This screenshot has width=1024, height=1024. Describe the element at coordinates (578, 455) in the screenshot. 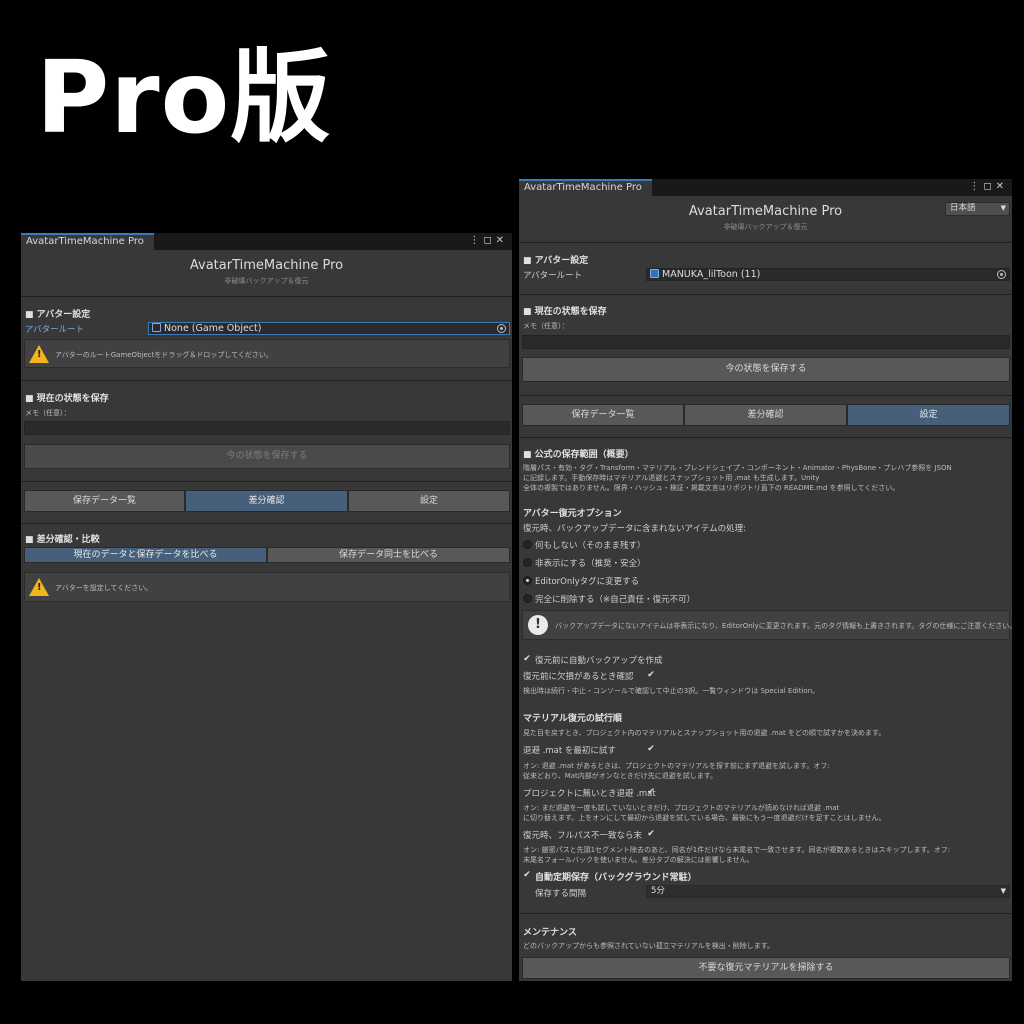

I see `scope-section-heading: ■ 公式の保存範囲（概要）` at that location.